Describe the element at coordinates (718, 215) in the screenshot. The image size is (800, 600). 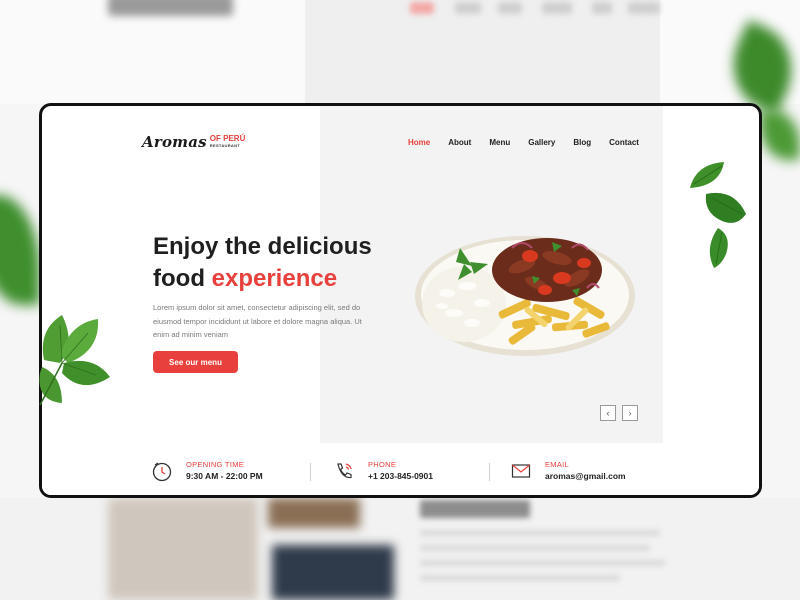
I see `basil-leaves-icon` at that location.